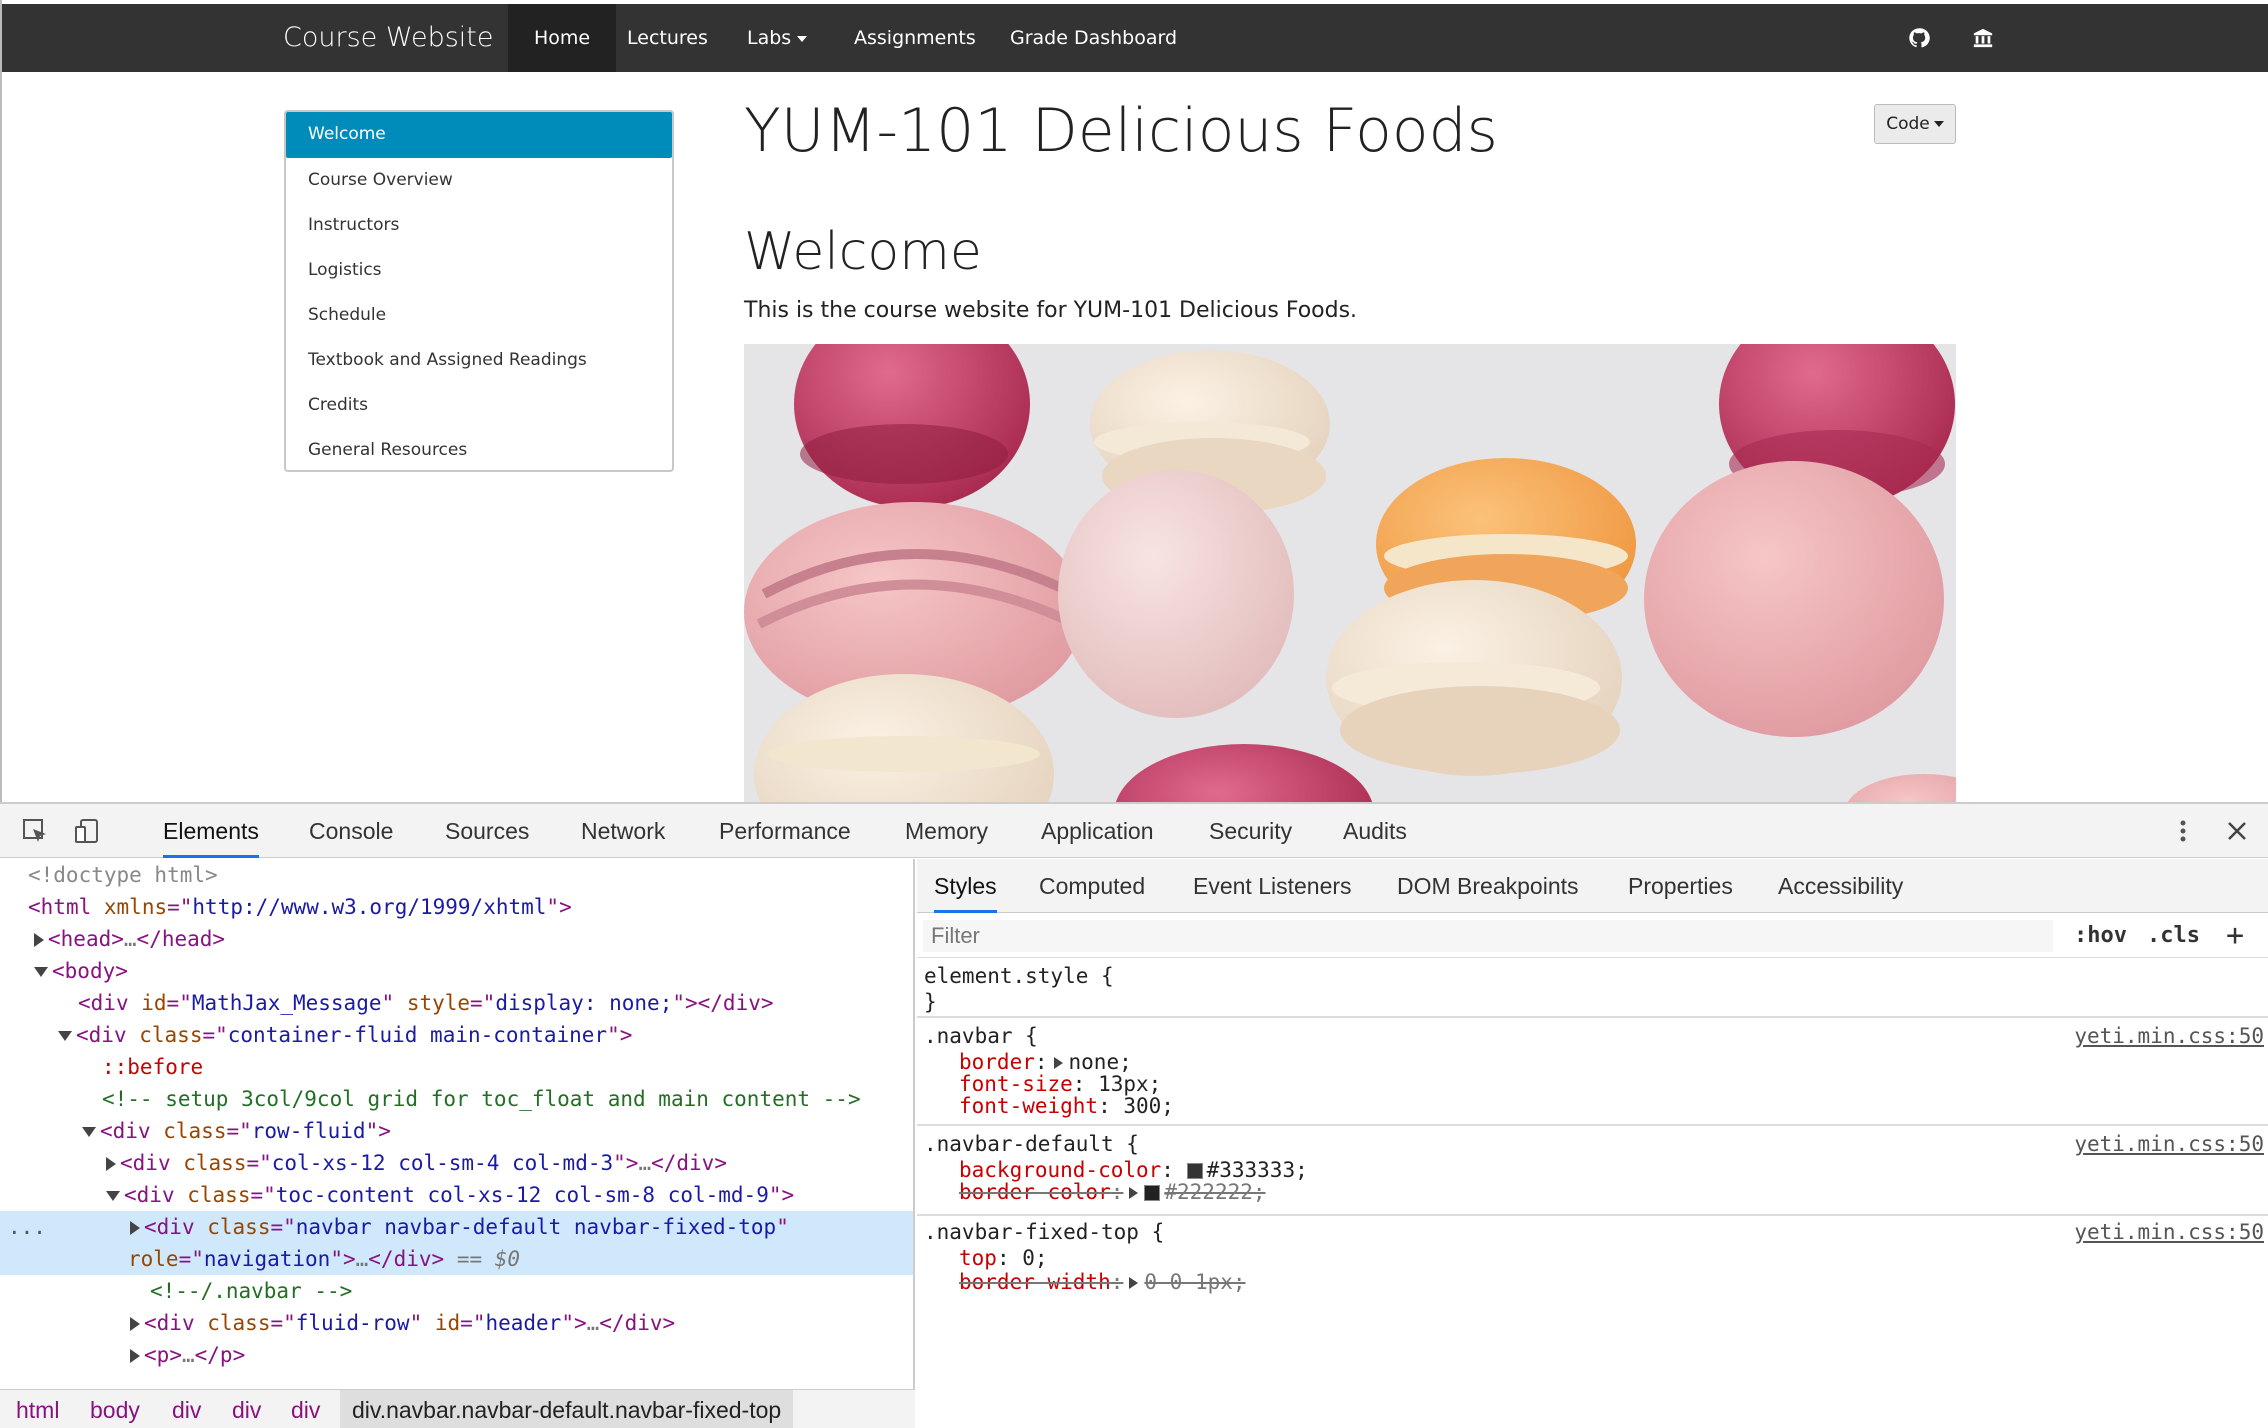 The width and height of the screenshot is (2268, 1428). Describe the element at coordinates (456, 939) in the screenshot. I see `node-head: <head>…</head>` at that location.